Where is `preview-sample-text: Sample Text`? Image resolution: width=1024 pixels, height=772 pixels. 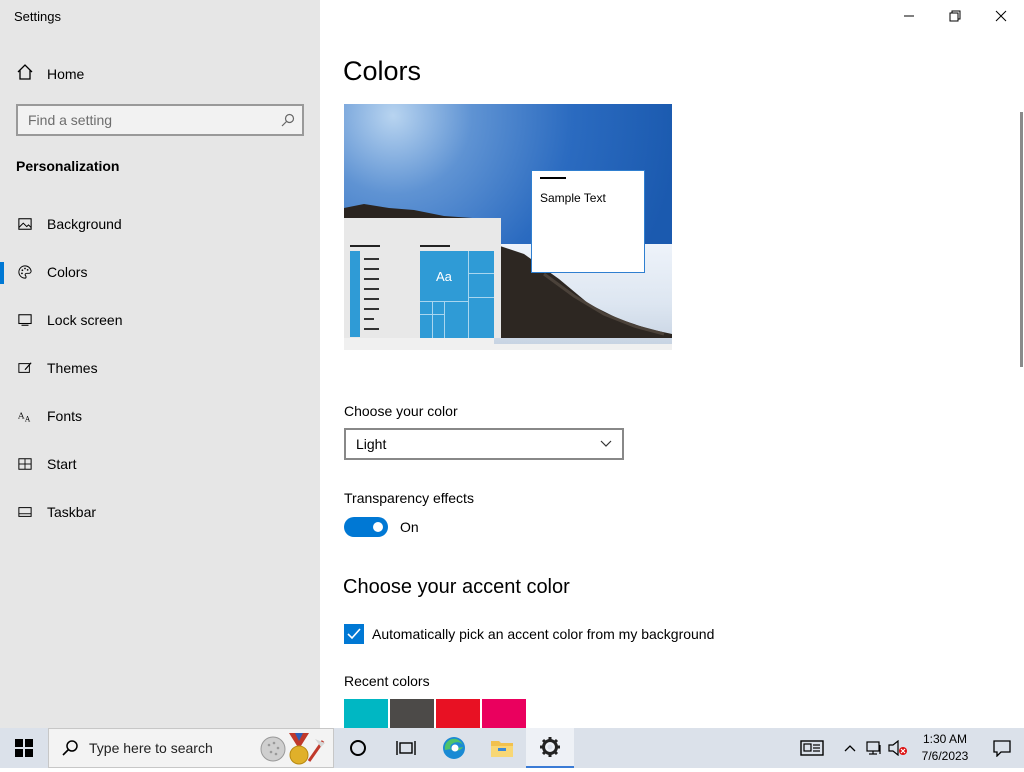
preview-sample-text: Sample Text is located at coordinates (573, 198).